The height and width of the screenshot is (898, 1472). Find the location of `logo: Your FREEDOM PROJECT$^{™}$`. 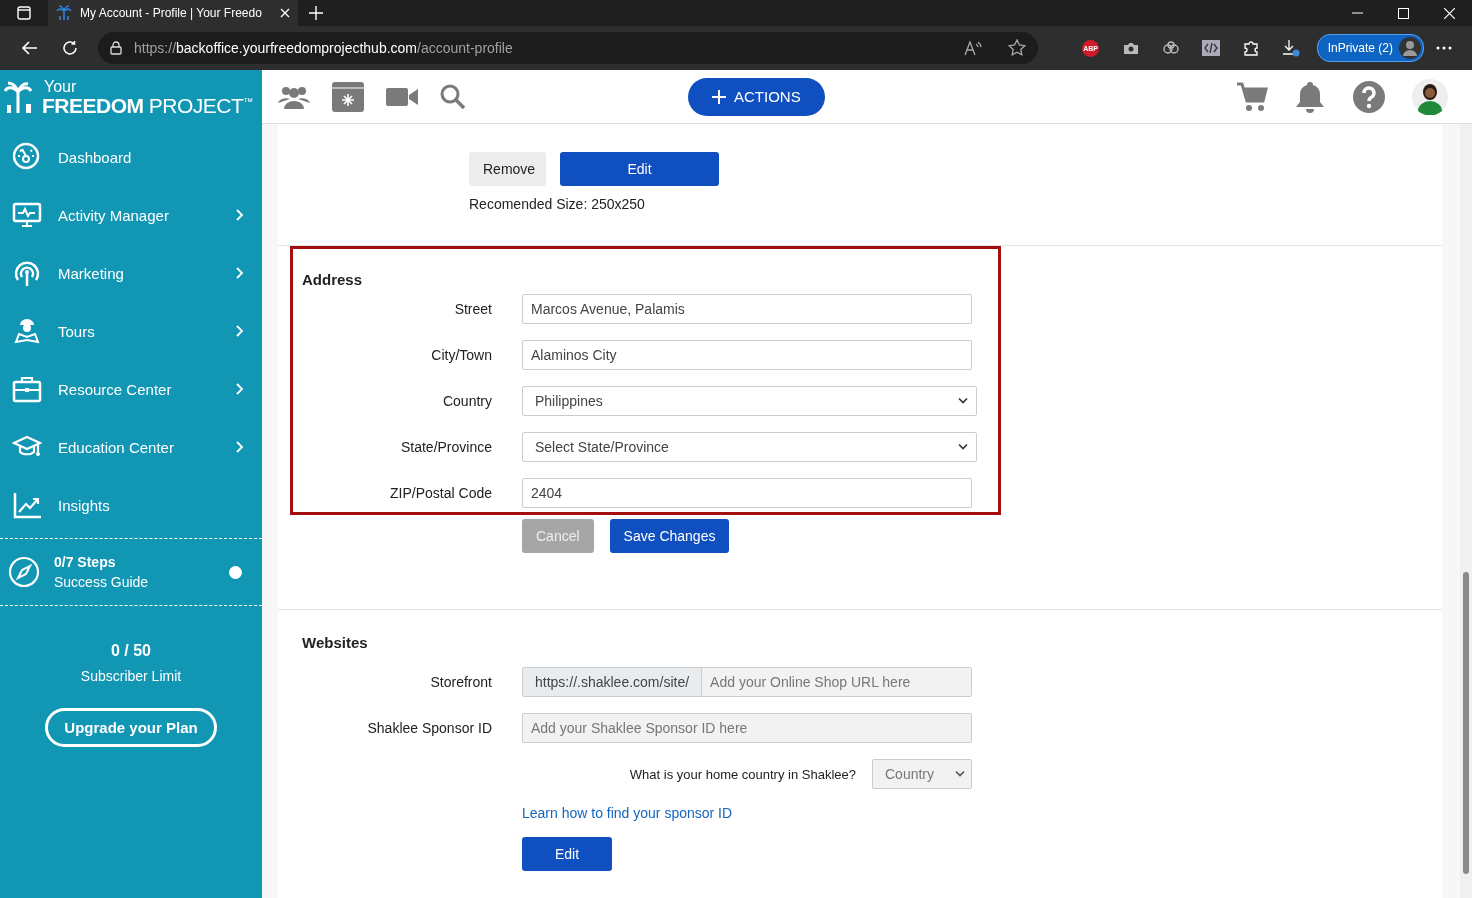

logo: Your FREEDOM PROJECT$^{™}$ is located at coordinates (147, 97).